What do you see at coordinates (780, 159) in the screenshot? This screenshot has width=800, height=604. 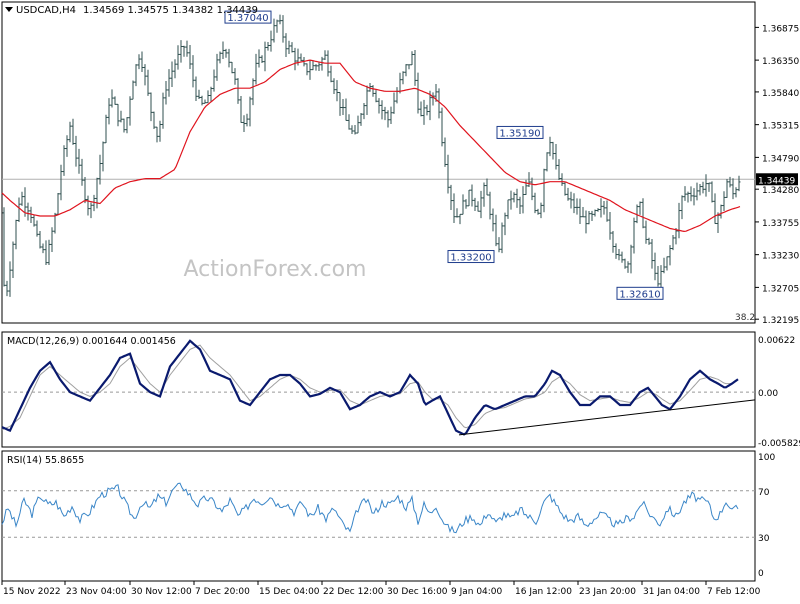 I see `price-tick-label: 1.34790` at bounding box center [780, 159].